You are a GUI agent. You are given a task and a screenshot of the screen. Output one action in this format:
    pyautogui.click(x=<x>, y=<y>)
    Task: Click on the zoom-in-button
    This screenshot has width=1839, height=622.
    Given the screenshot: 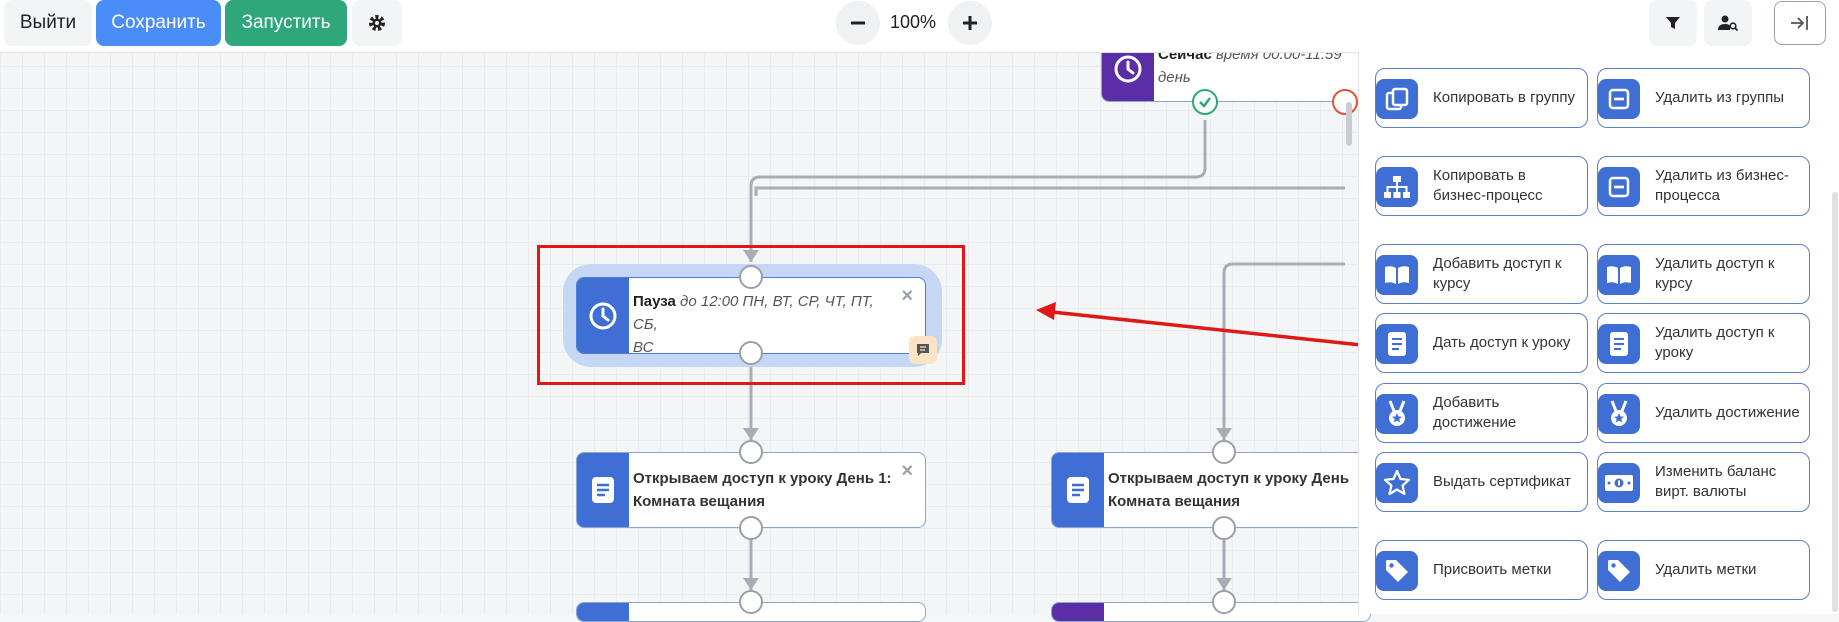 What is the action you would take?
    pyautogui.click(x=970, y=23)
    